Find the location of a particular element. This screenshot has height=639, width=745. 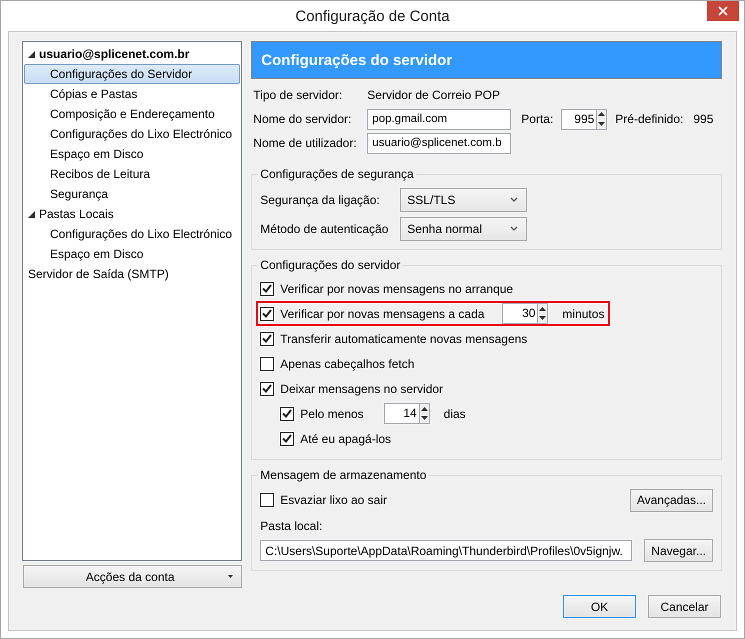

dialog-button: OK is located at coordinates (599, 606).